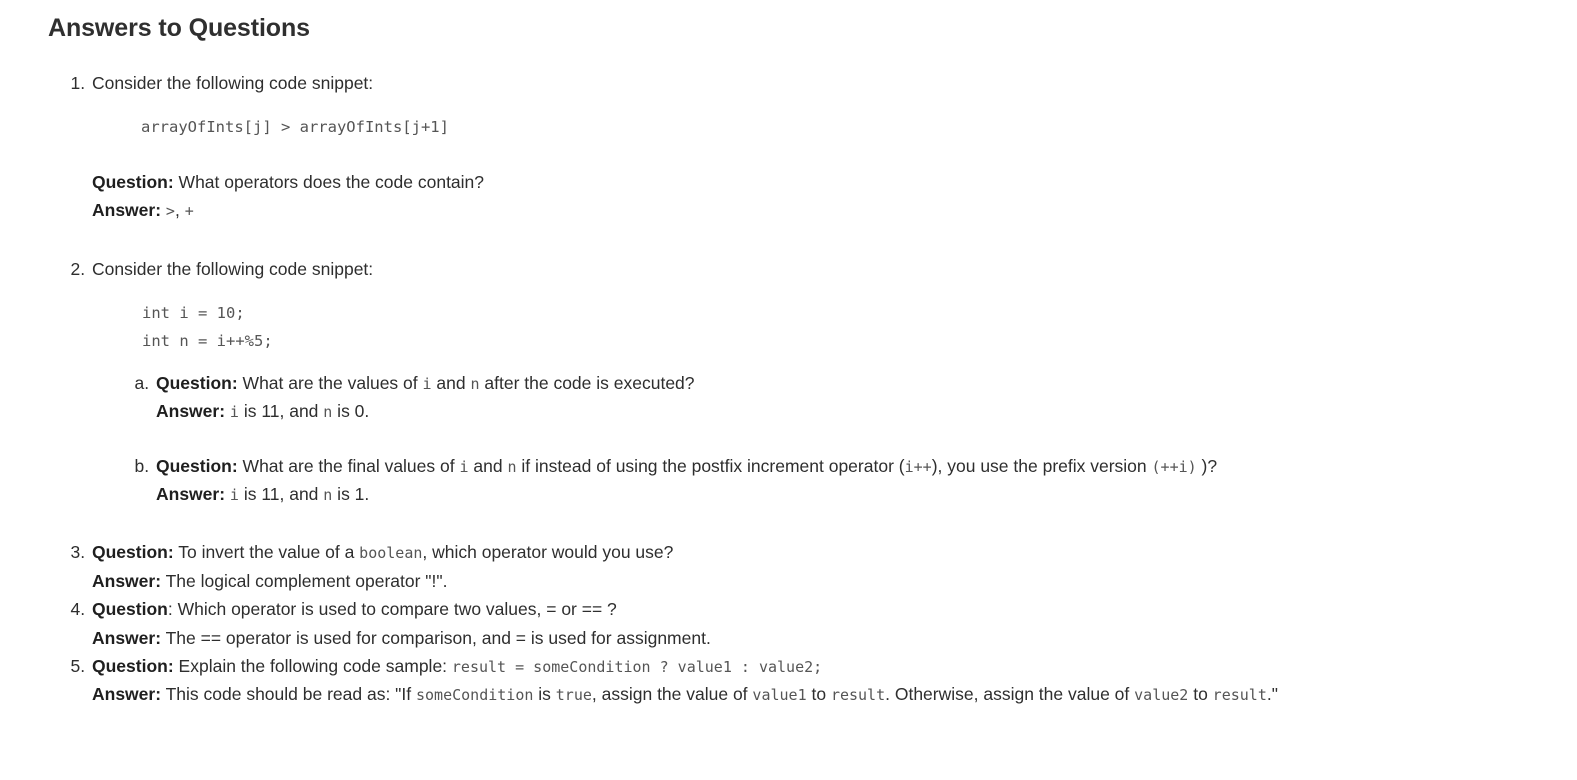 Image resolution: width=1577 pixels, height=780 pixels. I want to click on sub-b-q-code1: i, so click(464, 466).